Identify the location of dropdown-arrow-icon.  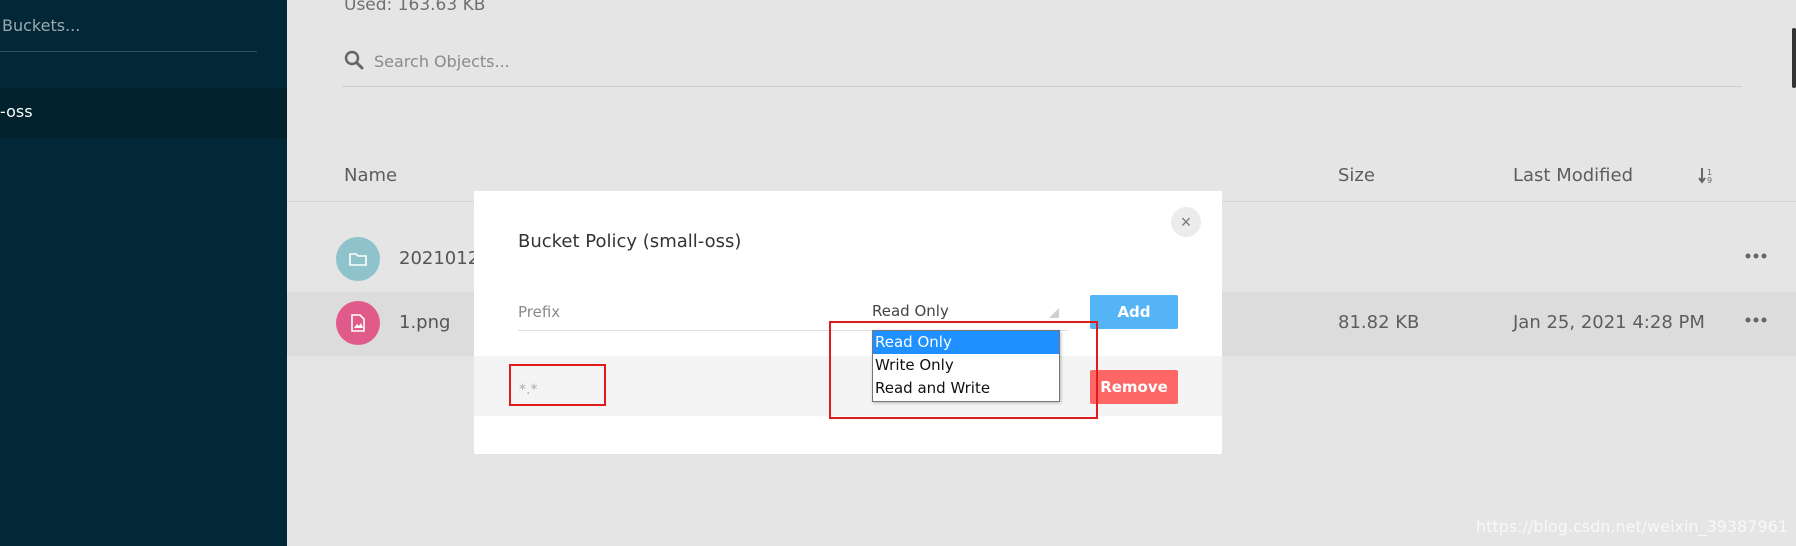
(1054, 313).